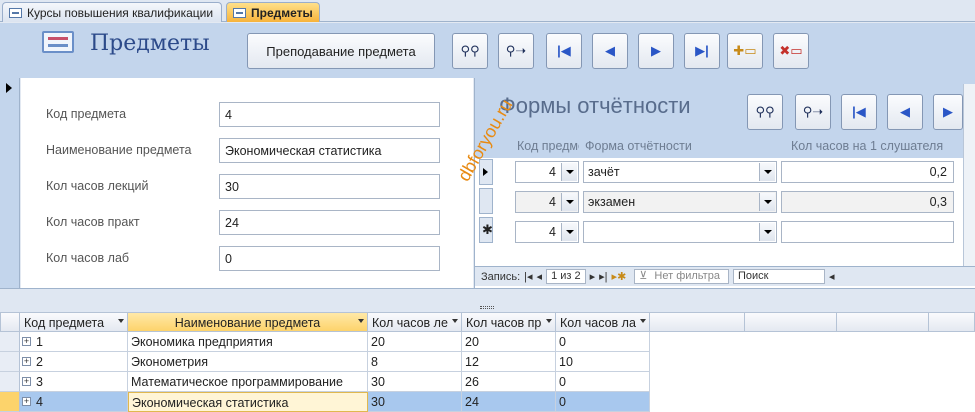 The image size is (975, 412). I want to click on sub-hours-cell: 0,2, so click(867, 172).